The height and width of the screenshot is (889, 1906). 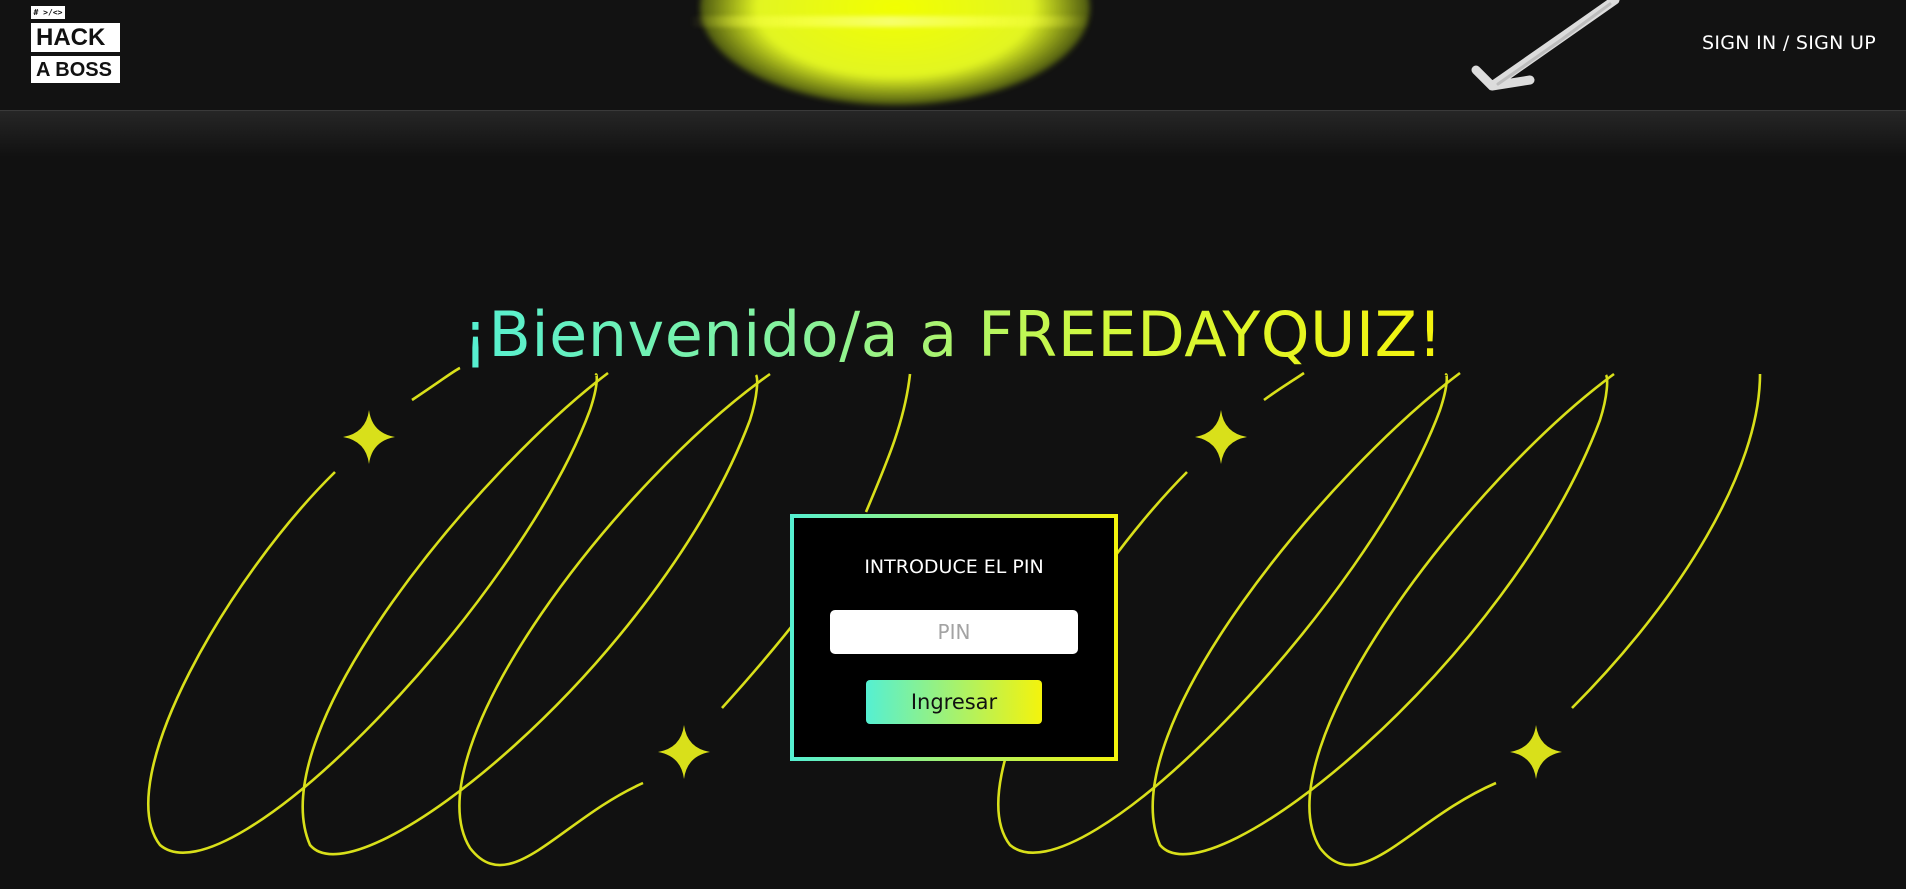 I want to click on pin-entry-card-body: INTRODUCE EL PIN Ingresar, so click(x=954, y=637).